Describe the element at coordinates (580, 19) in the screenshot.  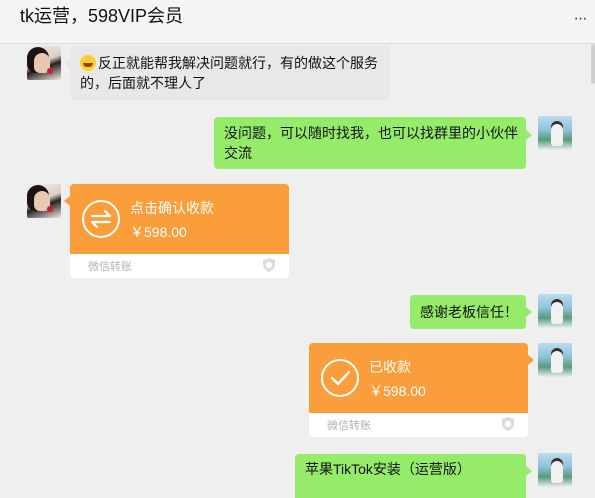
I see `ellipsis-icon: ···` at that location.